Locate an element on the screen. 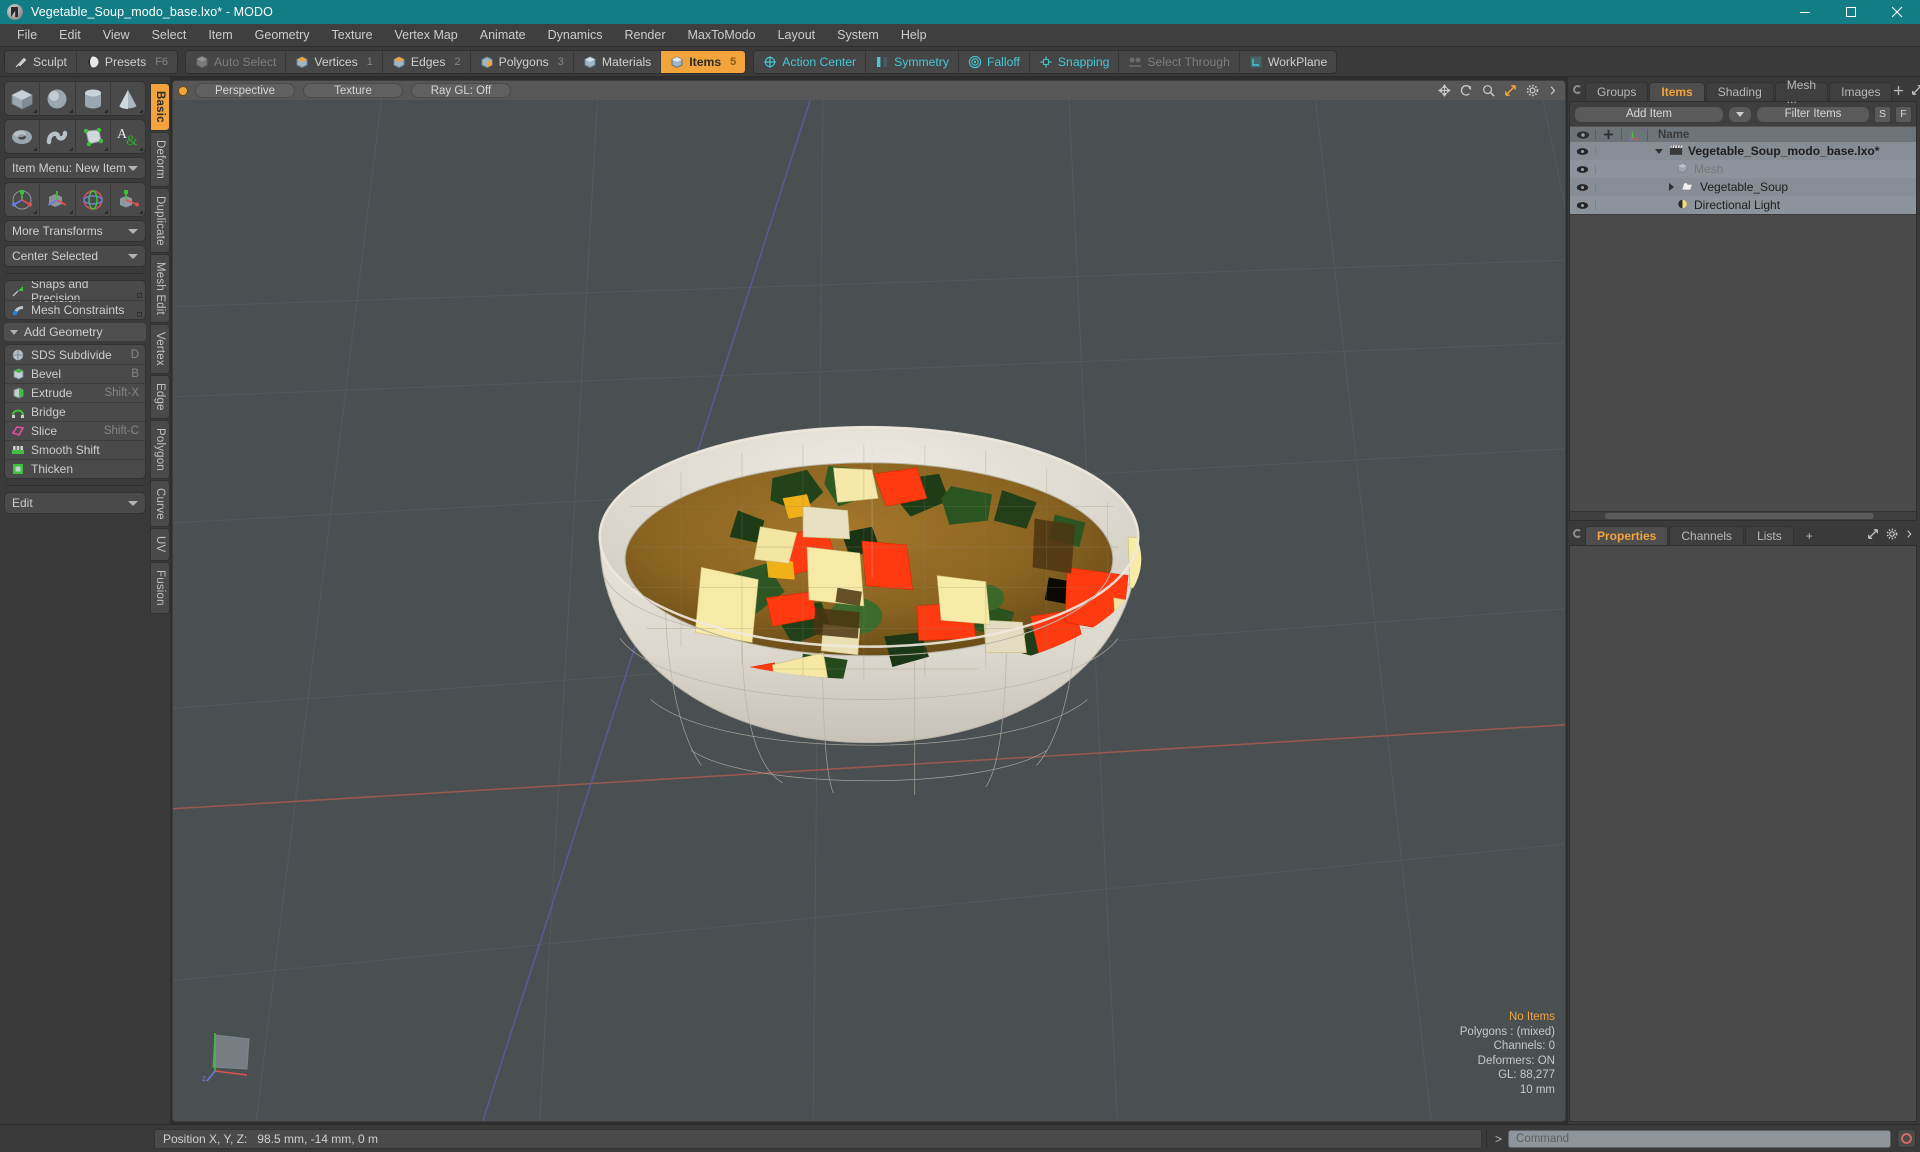 This screenshot has height=1152, width=1920. sculpt-button: Sculpt is located at coordinates (40, 62).